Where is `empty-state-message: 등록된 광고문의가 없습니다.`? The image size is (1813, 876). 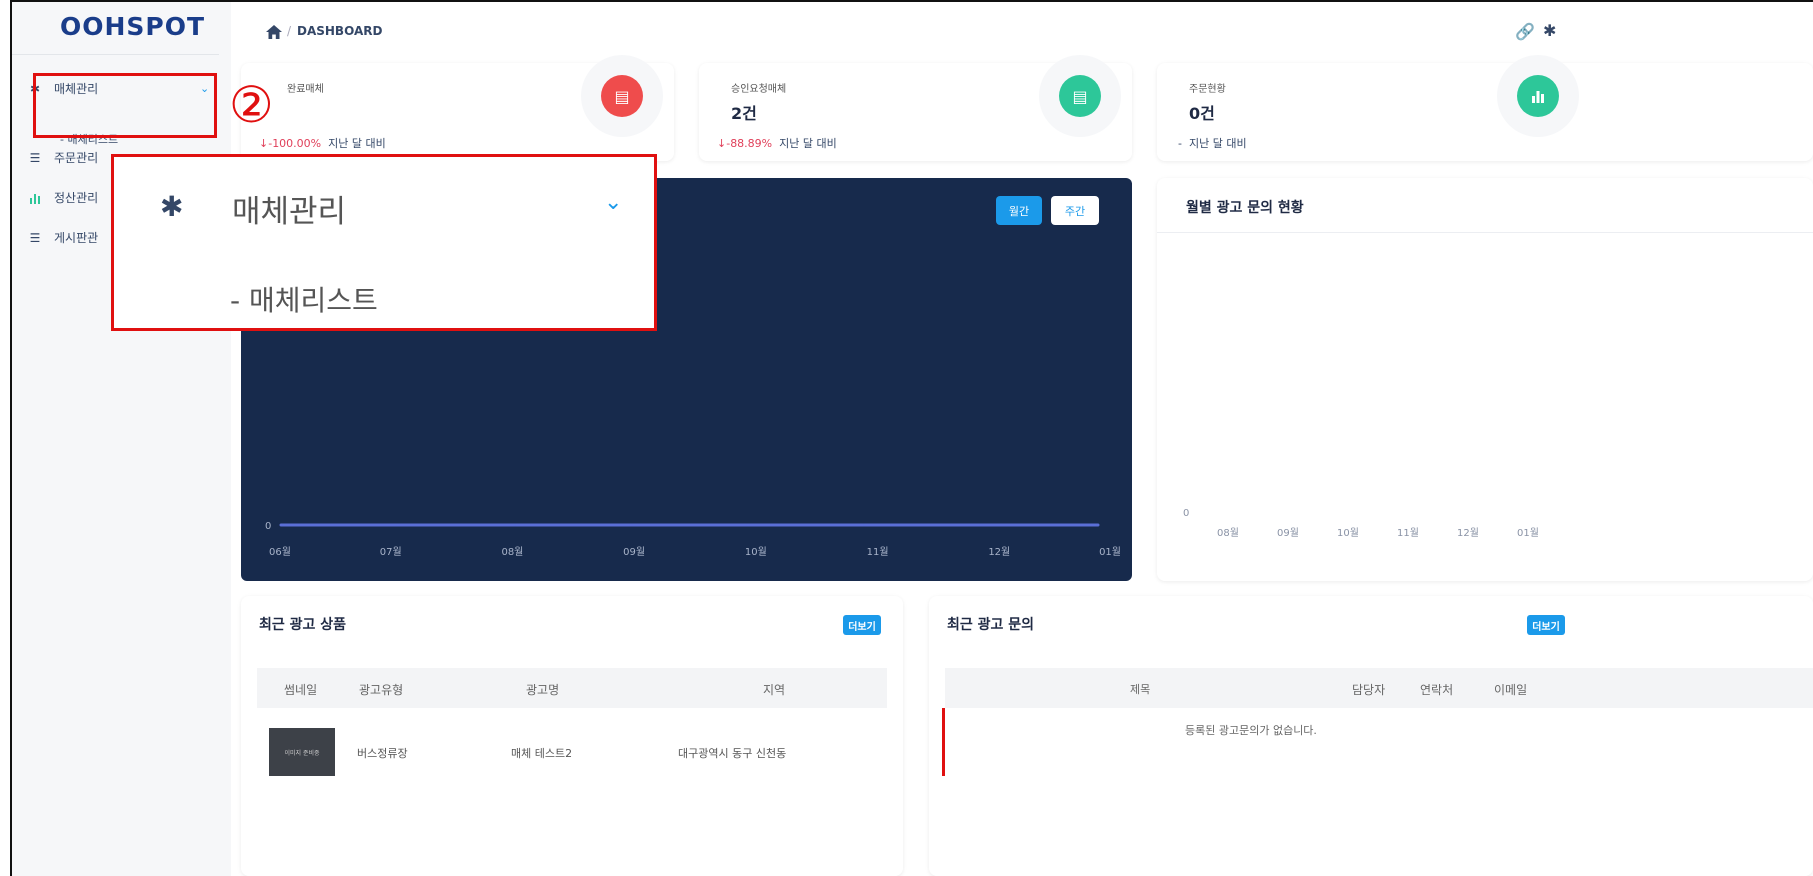
empty-state-message: 등록된 광고문의가 없습니다. is located at coordinates (1251, 730).